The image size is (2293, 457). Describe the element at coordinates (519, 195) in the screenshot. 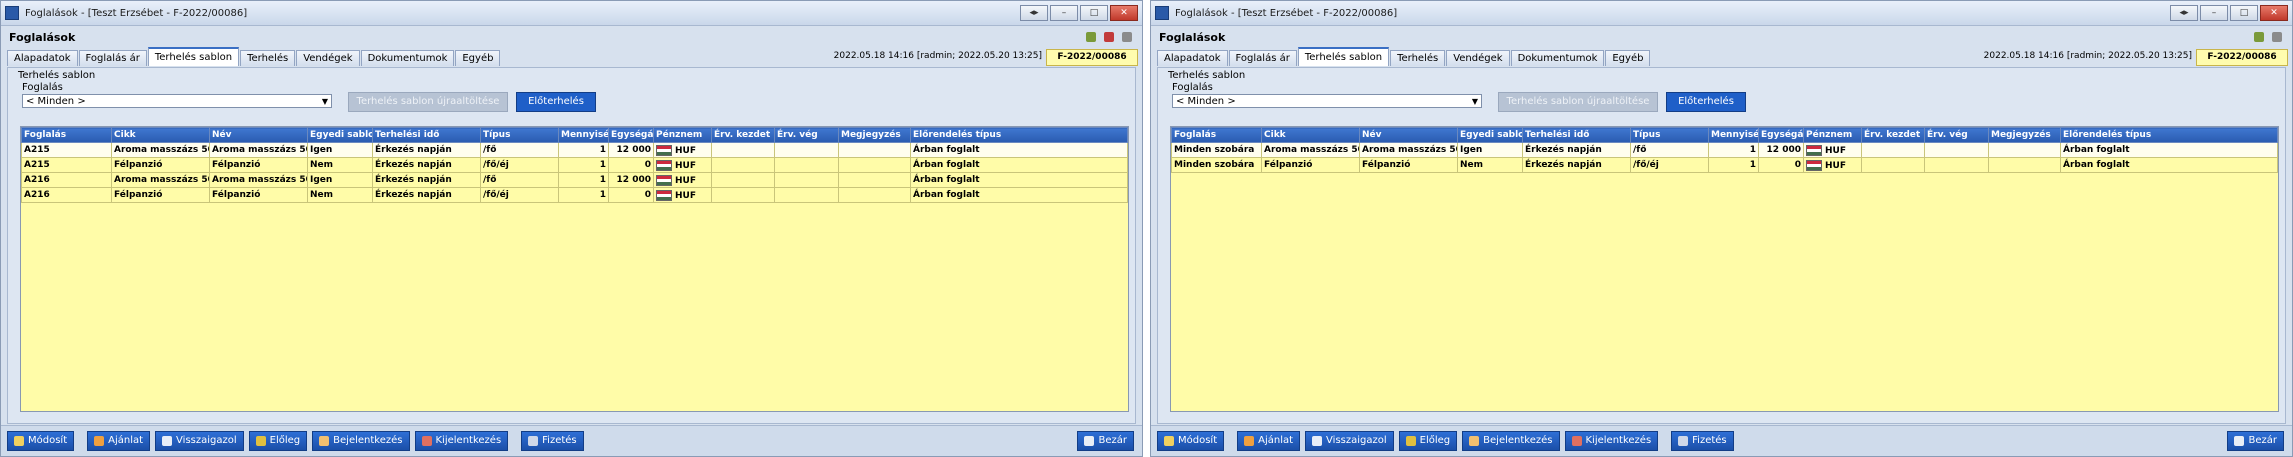

I see `cell: /fő/éj` at that location.